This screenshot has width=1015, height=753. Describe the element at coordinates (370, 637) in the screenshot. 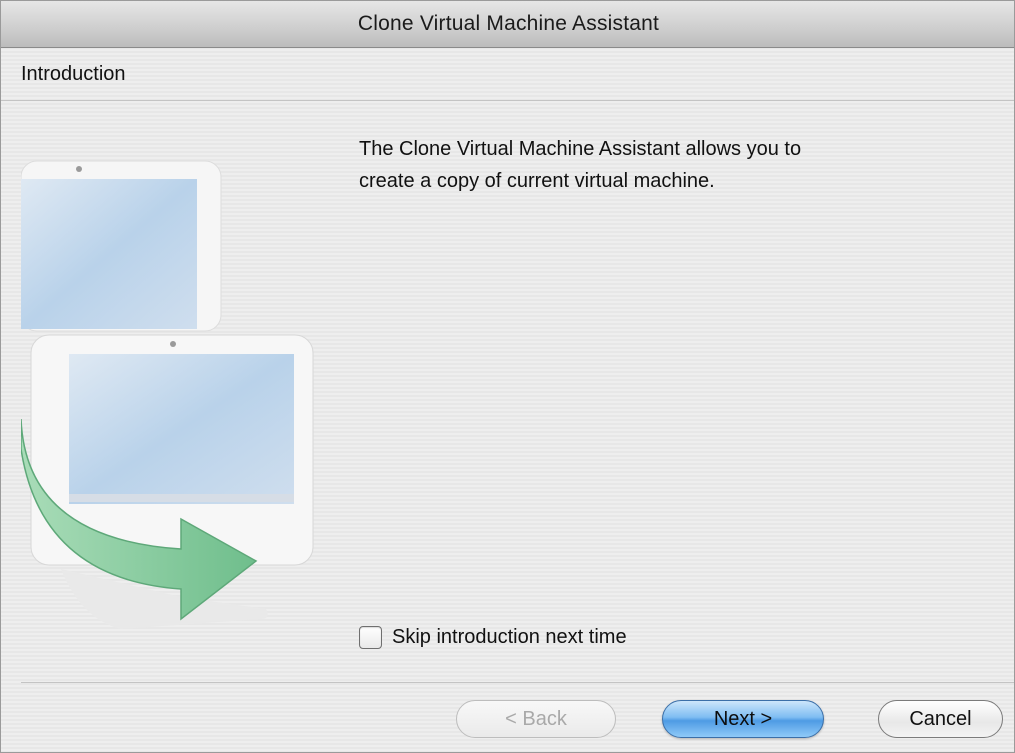

I see `skip-introduction-checkbox` at that location.